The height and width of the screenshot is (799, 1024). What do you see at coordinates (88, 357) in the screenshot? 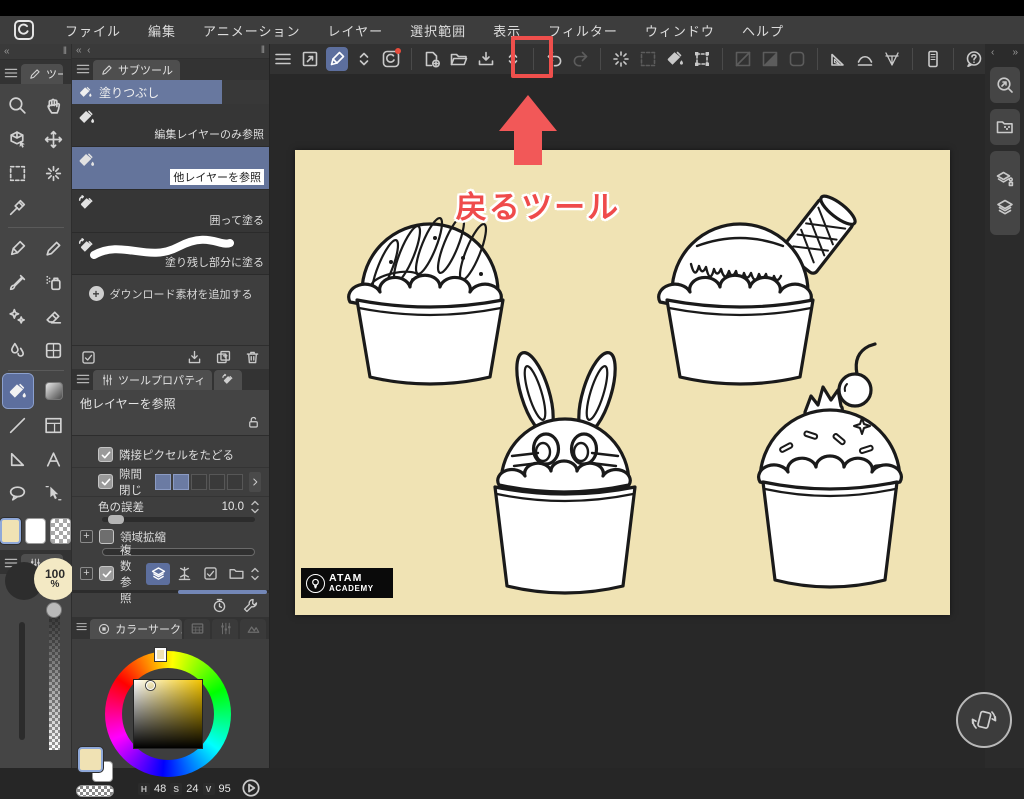
I see `multi-select-icon` at bounding box center [88, 357].